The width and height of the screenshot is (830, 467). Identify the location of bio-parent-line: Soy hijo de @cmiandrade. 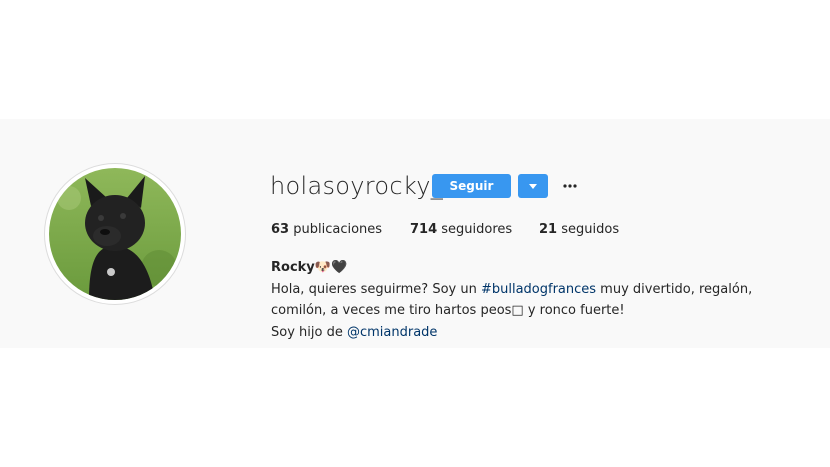
(541, 333).